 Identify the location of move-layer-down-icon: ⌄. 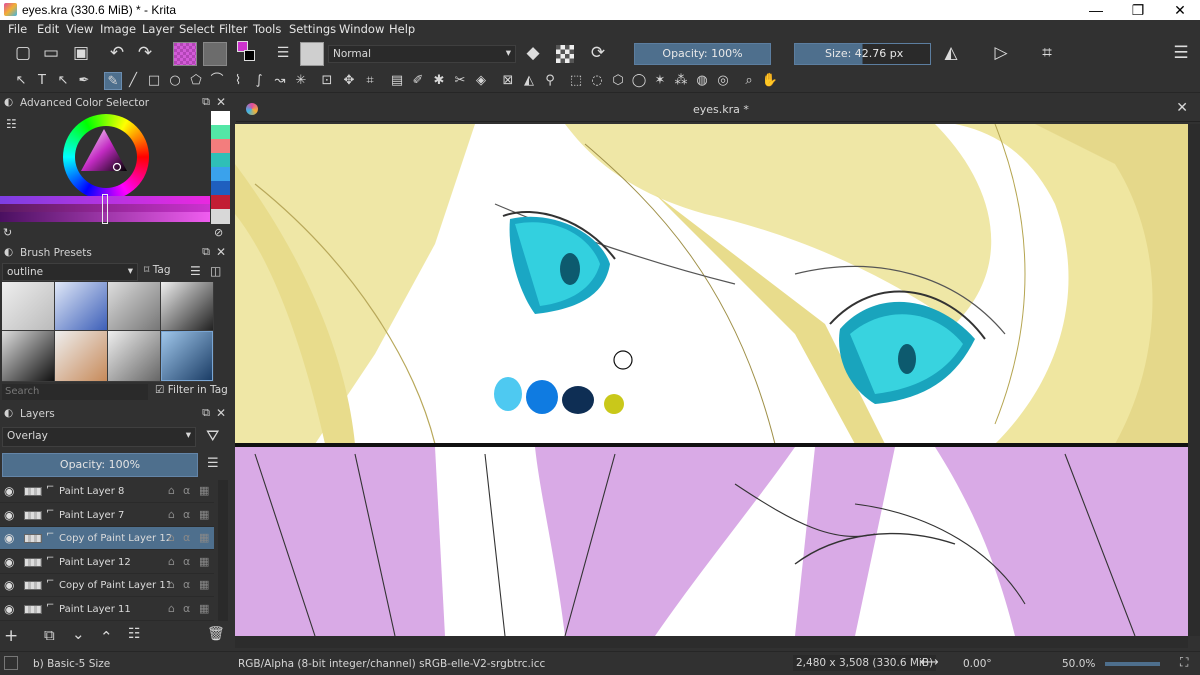
(78, 634).